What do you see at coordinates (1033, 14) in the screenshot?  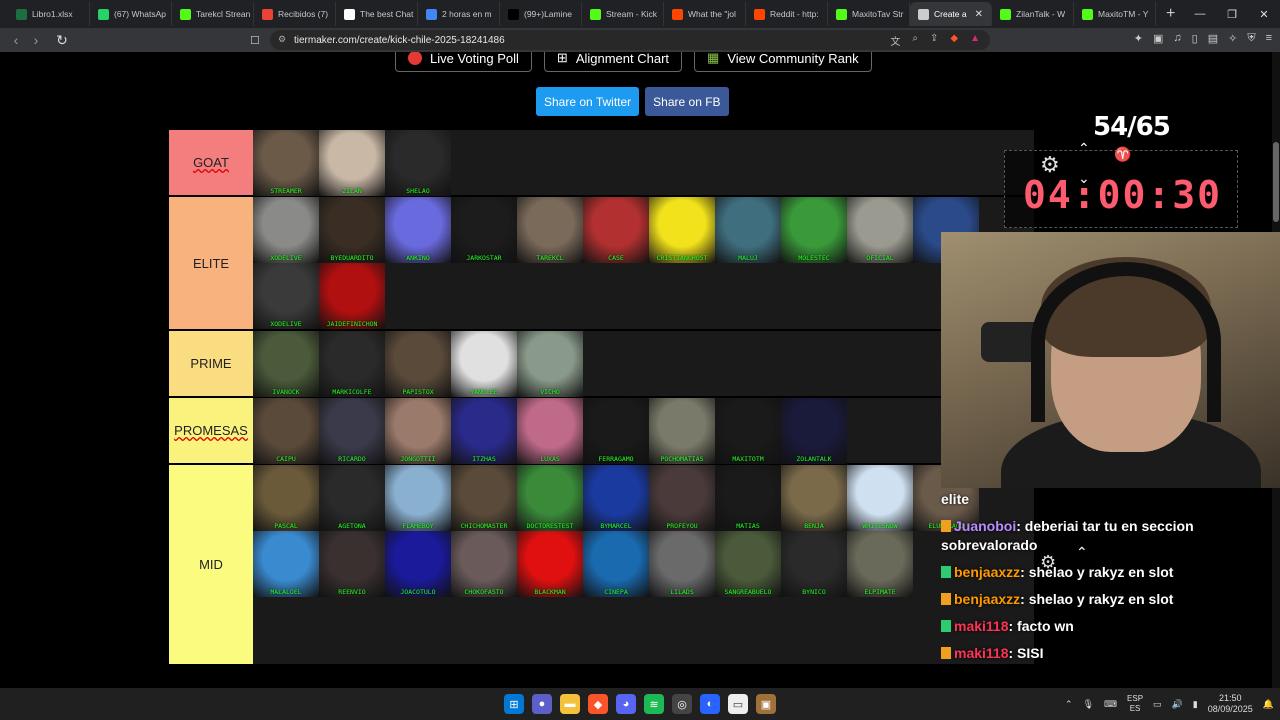 I see `browser-tab: ZilanTalk - W` at bounding box center [1033, 14].